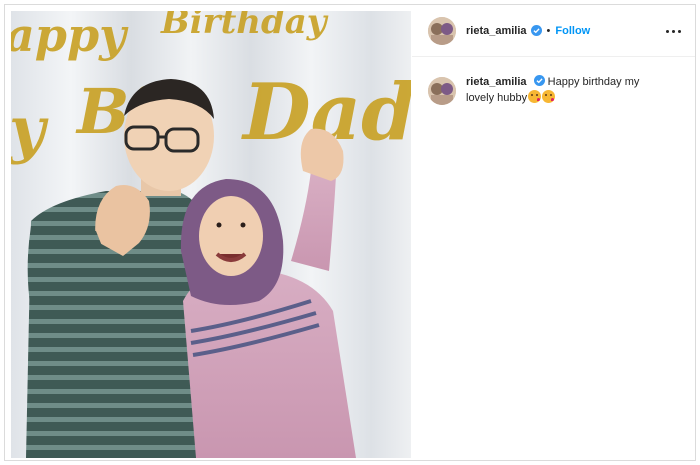 This screenshot has width=700, height=465. What do you see at coordinates (30, 129) in the screenshot?
I see `svg-text: y` at bounding box center [30, 129].